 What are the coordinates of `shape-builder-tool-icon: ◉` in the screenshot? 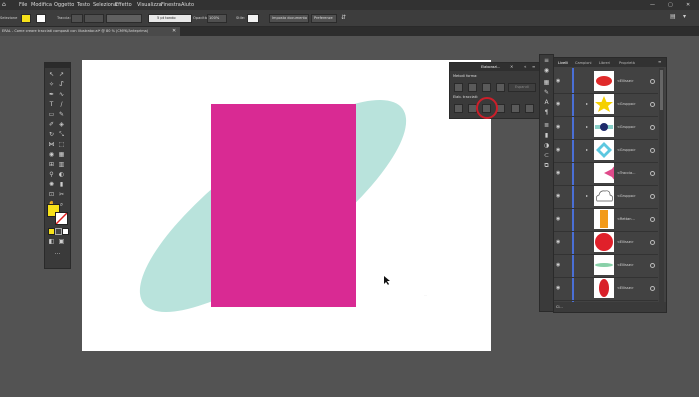 It's located at (51, 154).